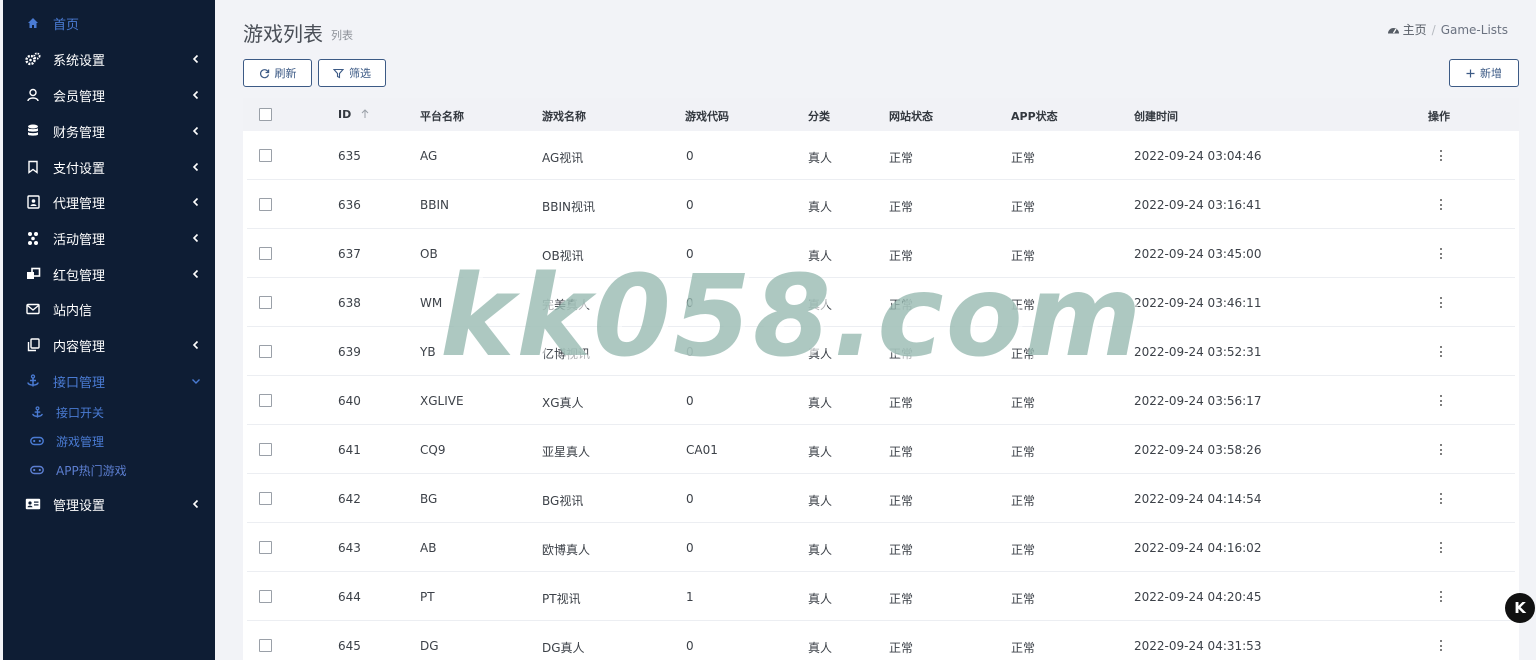 Image resolution: width=1536 pixels, height=660 pixels. I want to click on cell-created: 2022-09-24 03:45:00, so click(1198, 254).